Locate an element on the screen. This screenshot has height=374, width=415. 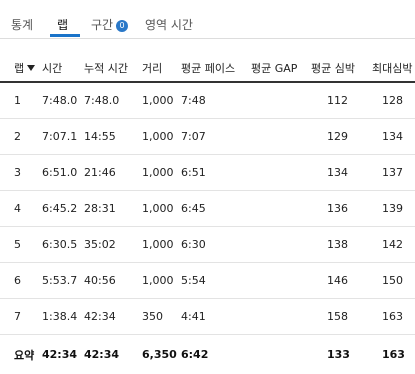
cumulative-time-cell: 14:55 is located at coordinates (113, 137).